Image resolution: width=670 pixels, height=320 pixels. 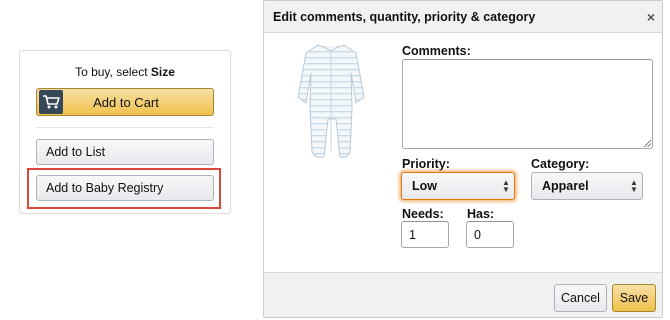 I want to click on priority-value: Low, so click(x=424, y=186).